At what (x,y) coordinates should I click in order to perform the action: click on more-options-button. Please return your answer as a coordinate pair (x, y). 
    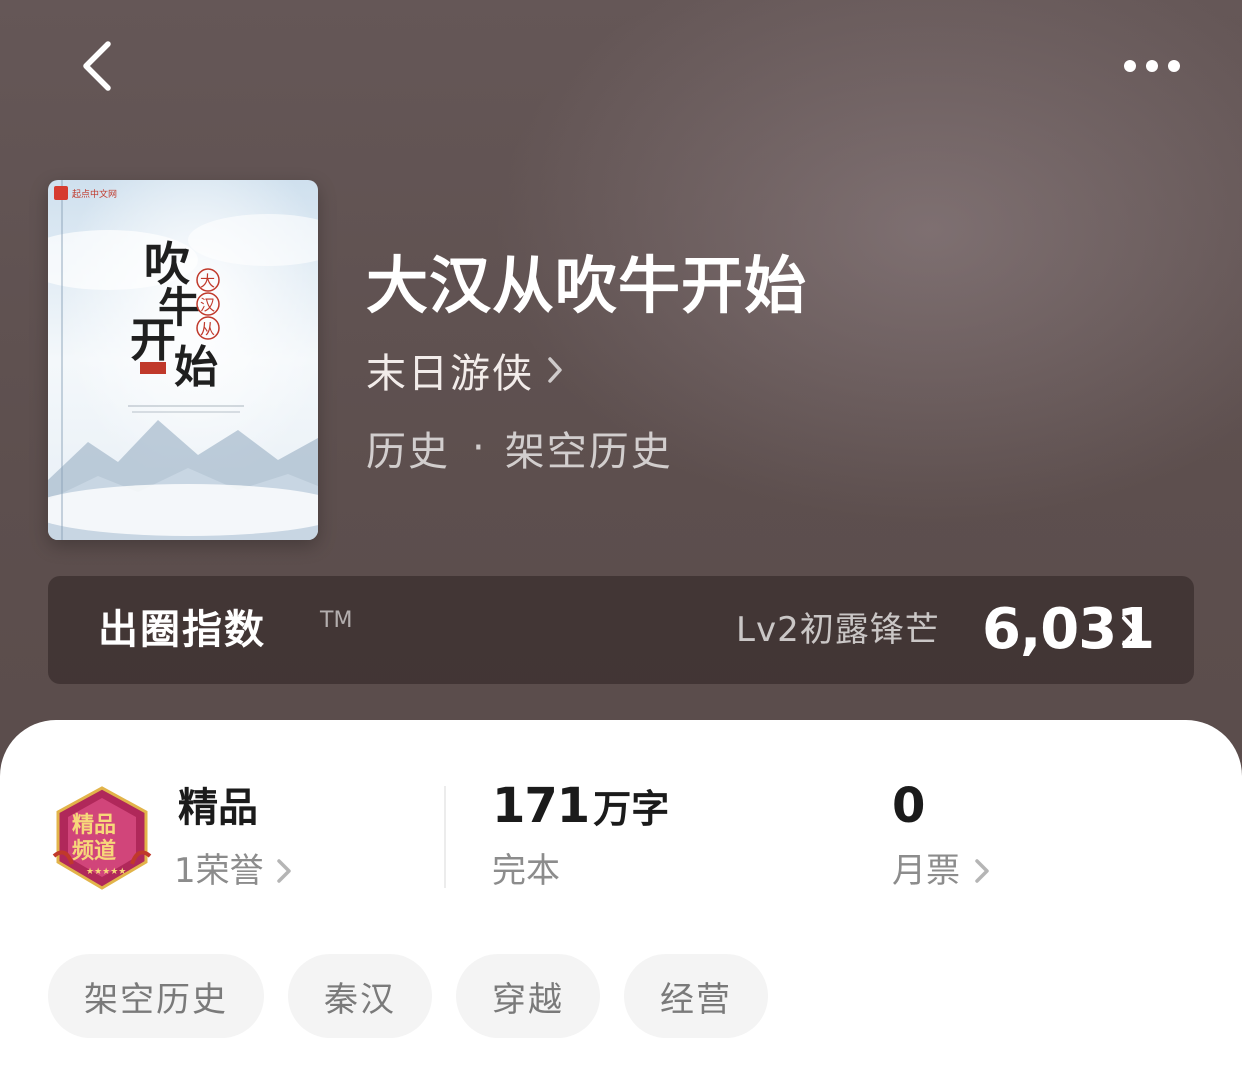
    Looking at the image, I should click on (1152, 66).